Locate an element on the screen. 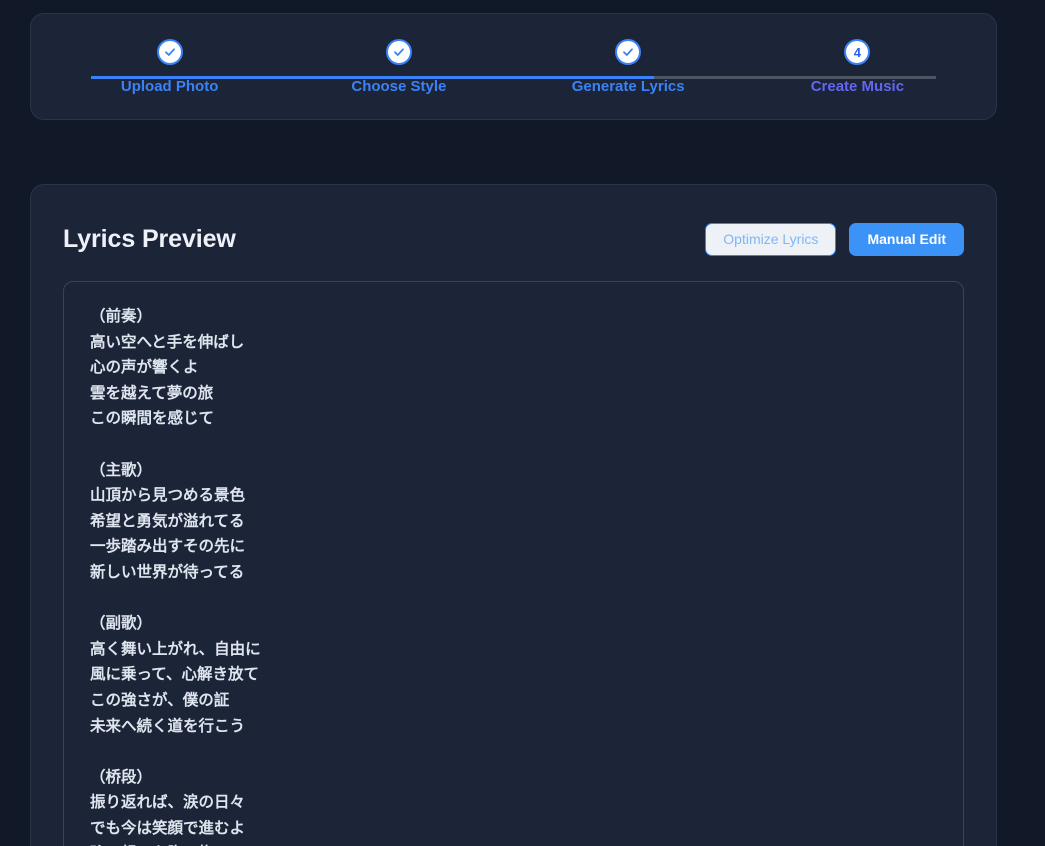 Image resolution: width=1045 pixels, height=846 pixels. step-upload-photo: Upload Photo is located at coordinates (169, 67).